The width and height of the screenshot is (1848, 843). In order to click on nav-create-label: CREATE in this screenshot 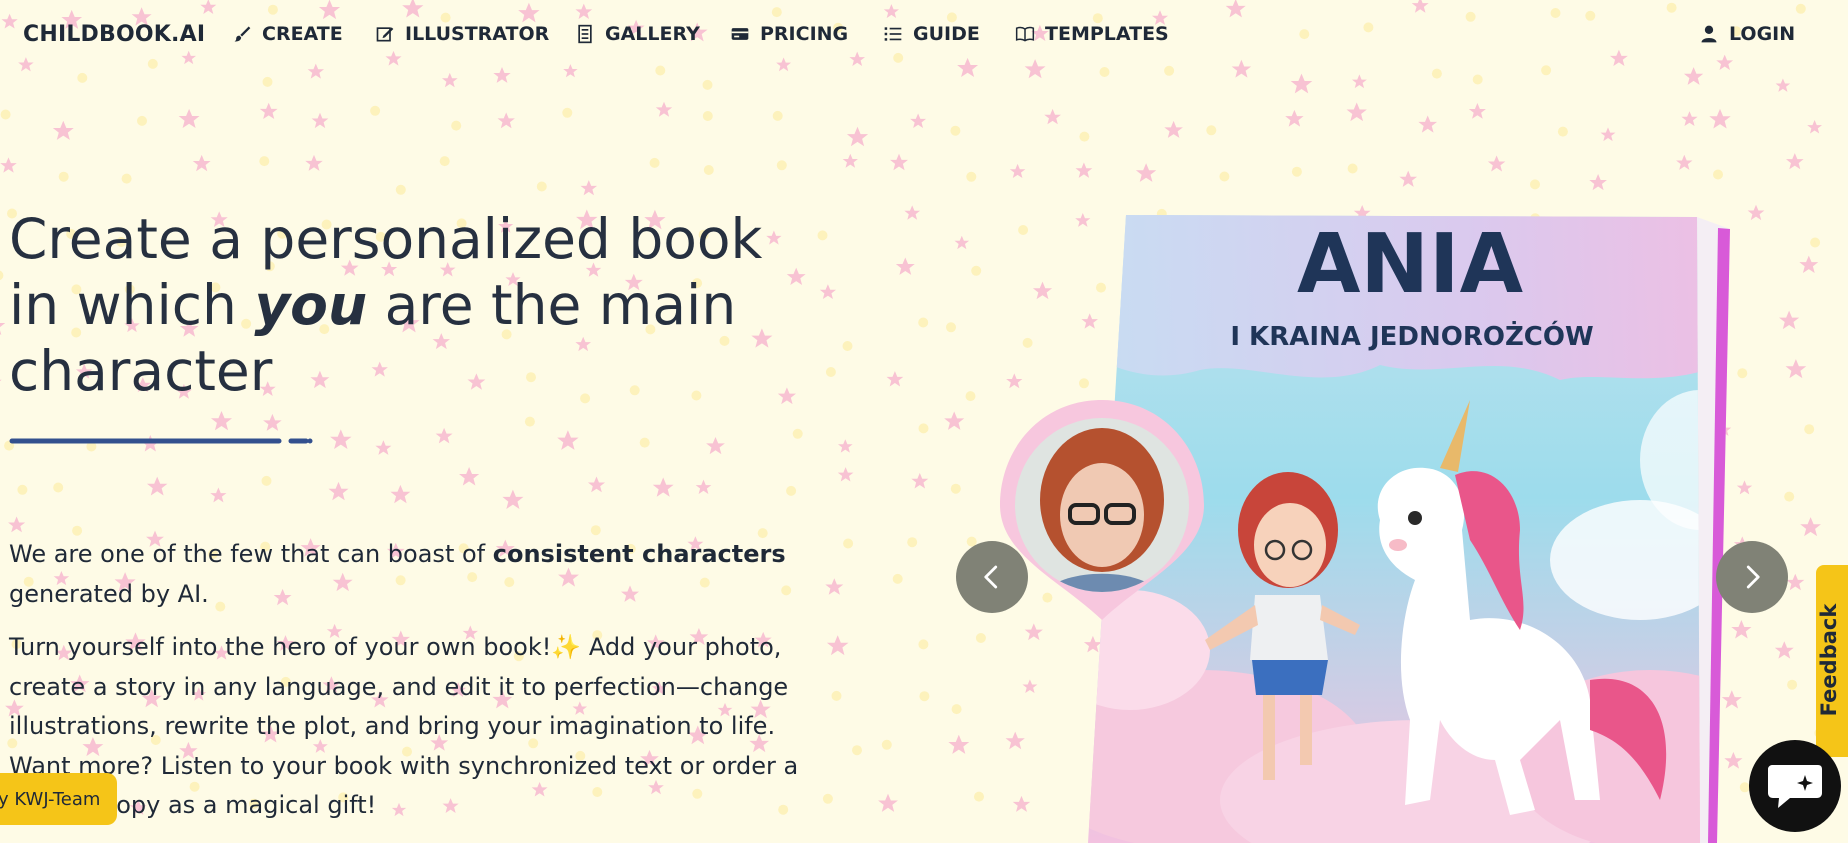, I will do `click(302, 34)`.